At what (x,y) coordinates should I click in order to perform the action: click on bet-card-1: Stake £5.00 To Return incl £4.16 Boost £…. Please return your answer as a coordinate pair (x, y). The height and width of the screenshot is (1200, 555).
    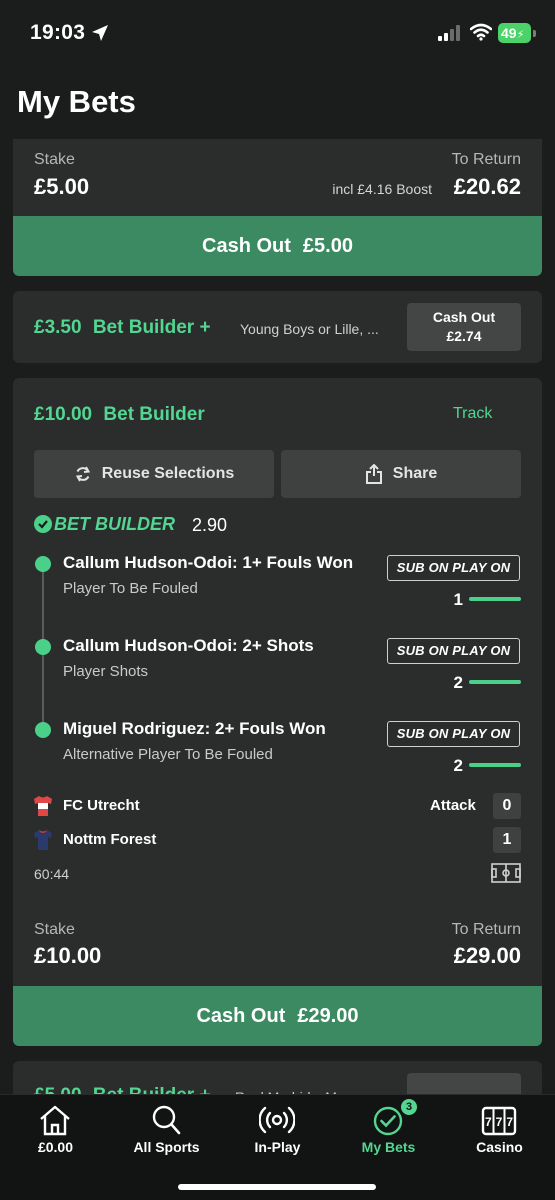
    Looking at the image, I should click on (277, 207).